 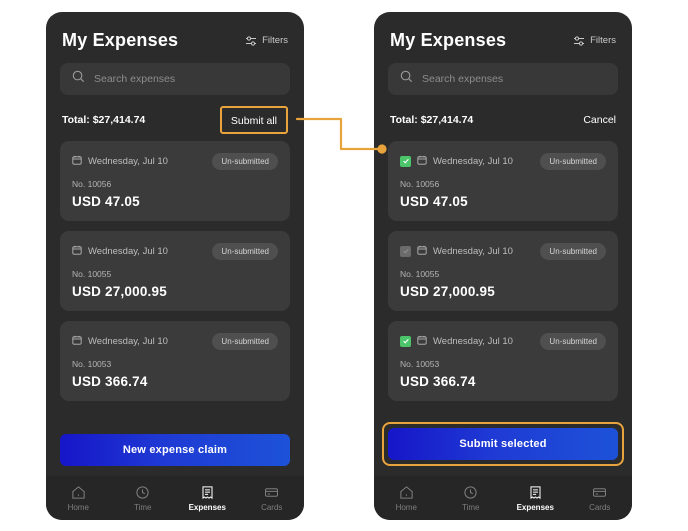 I want to click on bottom-navigation-left: Home Time Expenses Cards, so click(x=175, y=498).